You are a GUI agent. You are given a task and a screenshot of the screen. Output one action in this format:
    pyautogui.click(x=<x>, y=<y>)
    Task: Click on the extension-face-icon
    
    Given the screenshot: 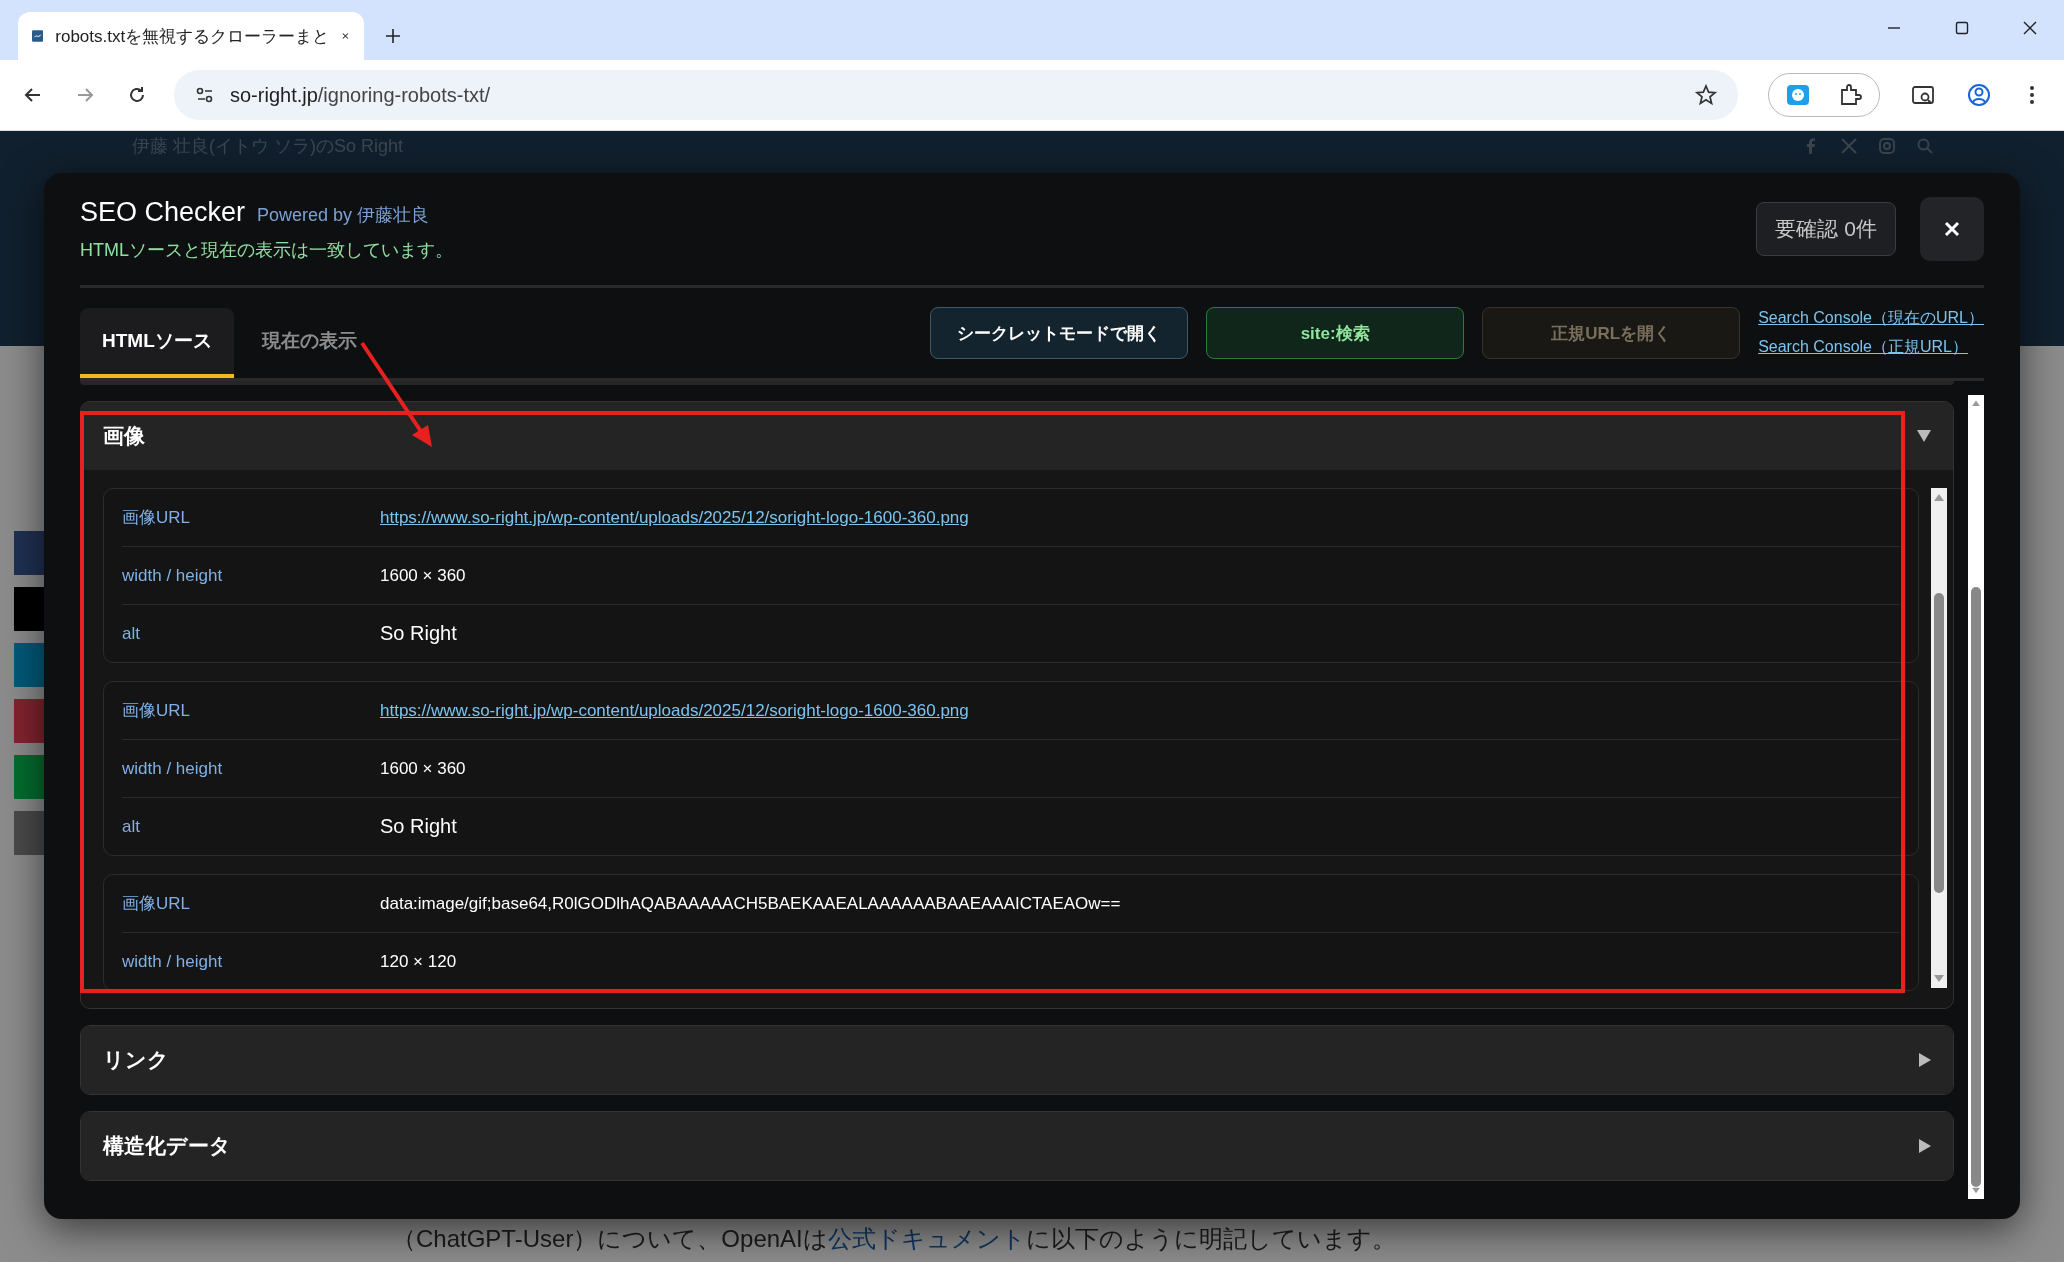 What is the action you would take?
    pyautogui.click(x=1798, y=95)
    